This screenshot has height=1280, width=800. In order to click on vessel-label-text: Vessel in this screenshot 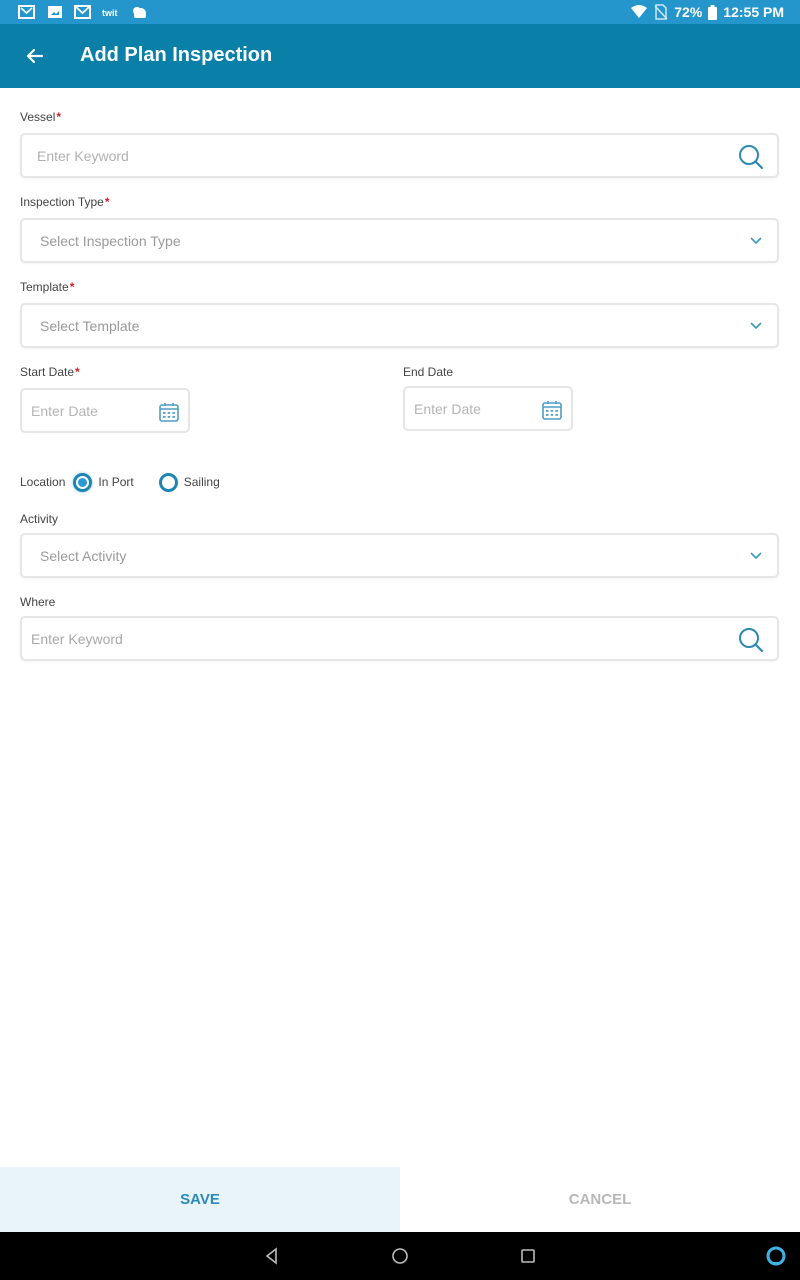, I will do `click(38, 117)`.